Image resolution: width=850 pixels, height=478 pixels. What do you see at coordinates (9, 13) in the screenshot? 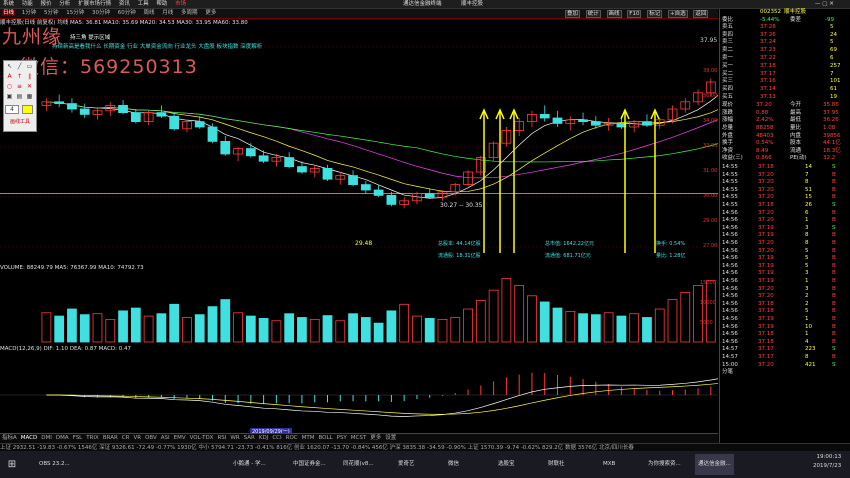
I see `tab-daily: 日线` at bounding box center [9, 13].